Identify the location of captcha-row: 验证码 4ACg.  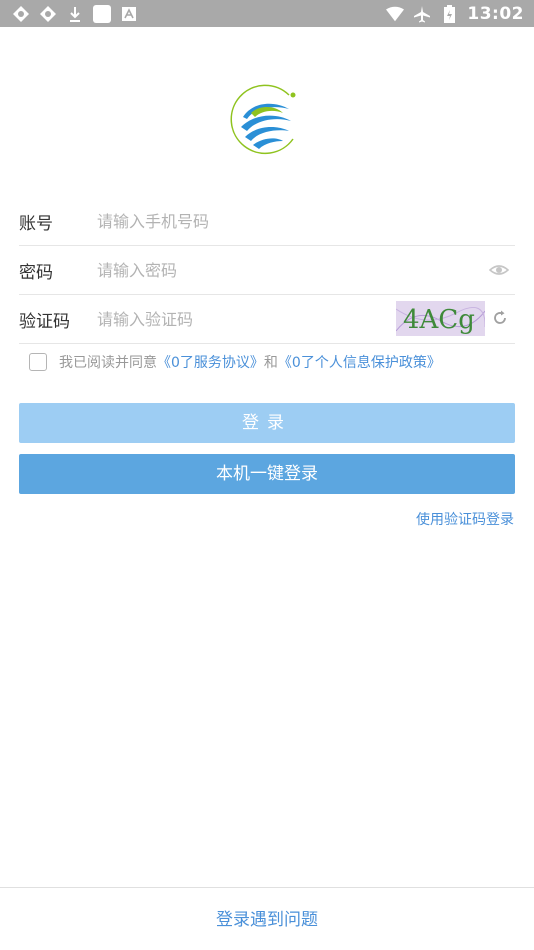
(267, 319).